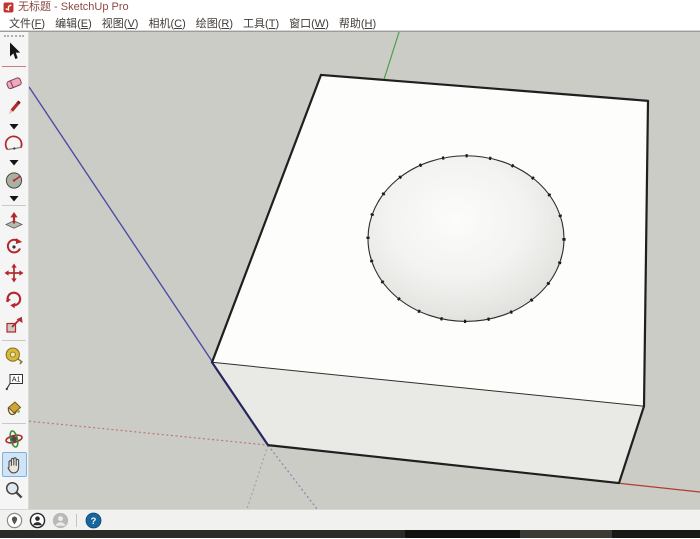 The image size is (700, 539). I want to click on push-pull-icon, so click(14, 220).